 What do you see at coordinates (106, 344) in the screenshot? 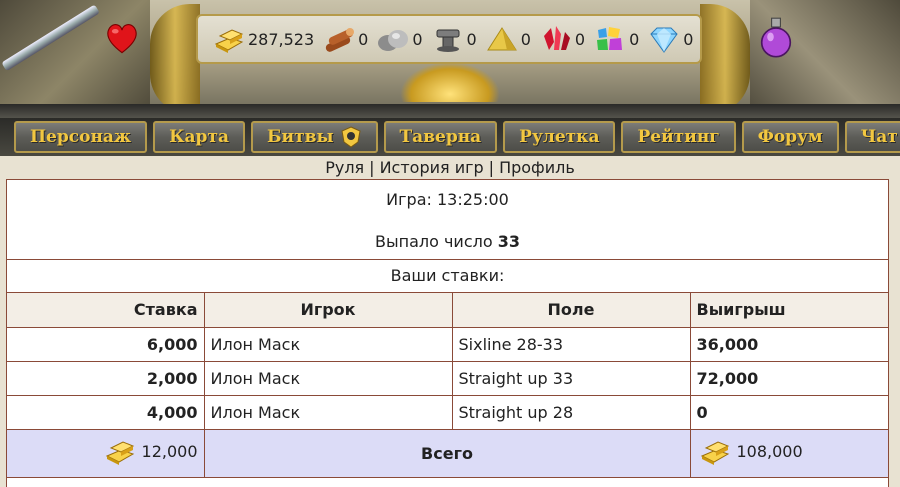
I see `cell-bet: 6,000` at bounding box center [106, 344].